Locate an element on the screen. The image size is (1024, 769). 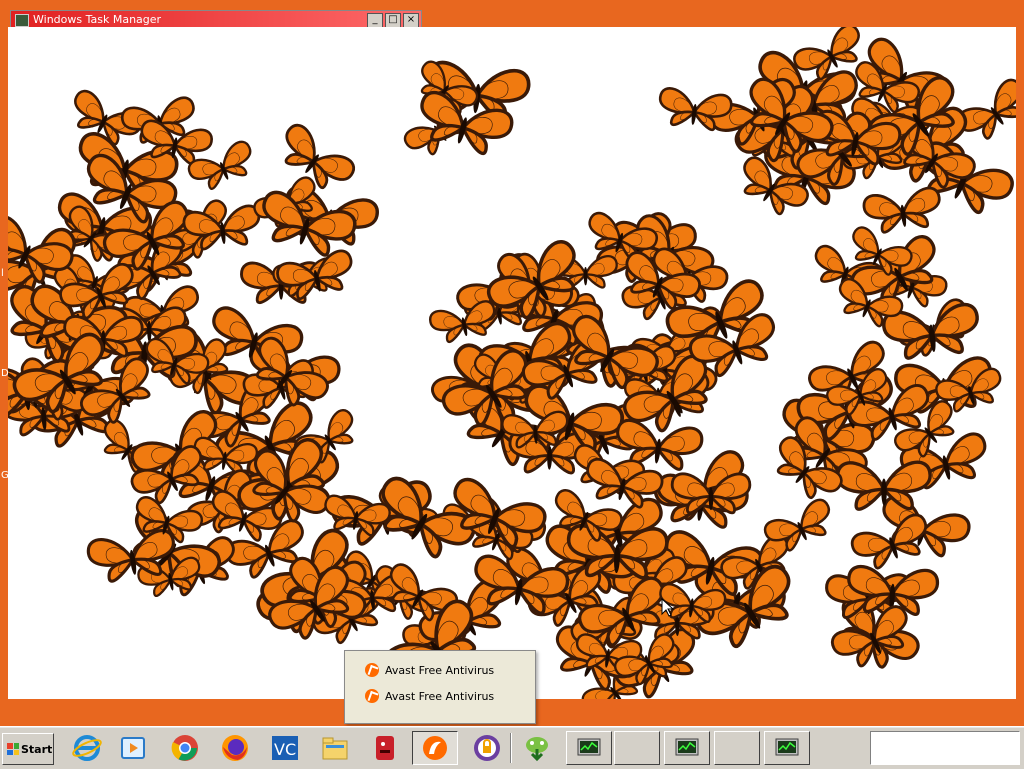
maximize-button: □ is located at coordinates (393, 20).